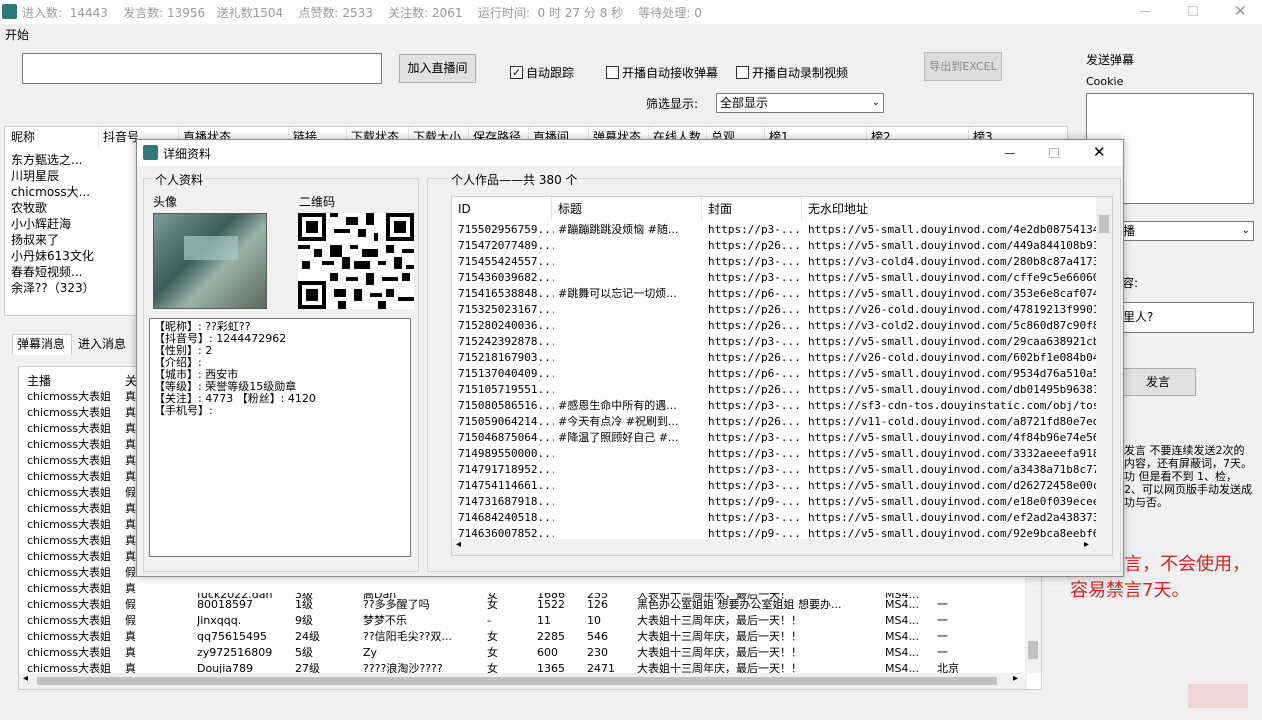  What do you see at coordinates (942, 620) in the screenshot?
I see `table-cell: 一` at bounding box center [942, 620].